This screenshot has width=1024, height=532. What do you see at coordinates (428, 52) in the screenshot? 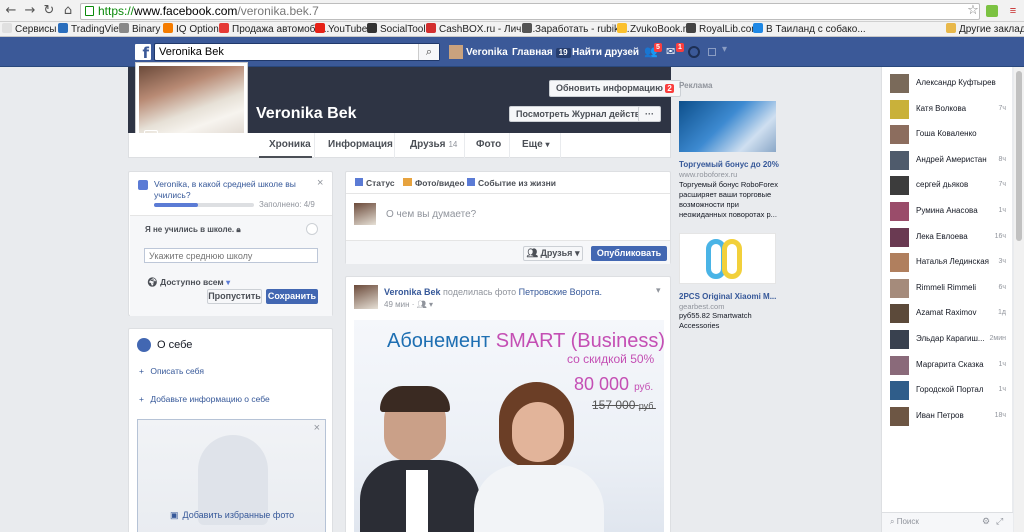
I see `search-icon: ⌕` at bounding box center [428, 52].